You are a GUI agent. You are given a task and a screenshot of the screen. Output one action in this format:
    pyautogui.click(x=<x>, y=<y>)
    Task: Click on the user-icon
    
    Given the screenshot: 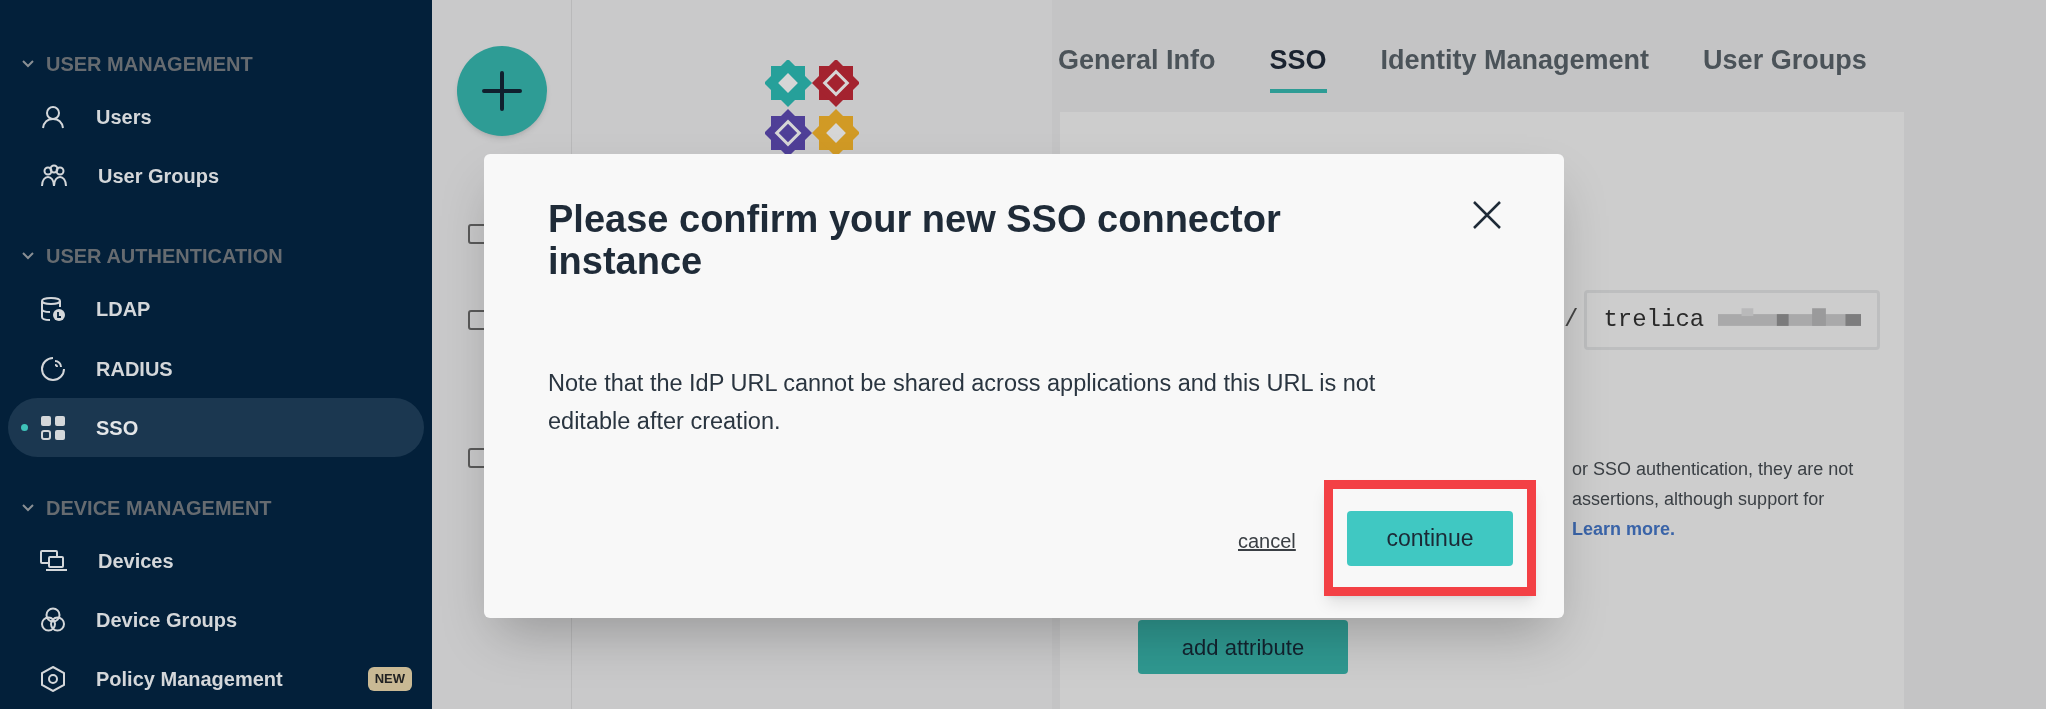 What is the action you would take?
    pyautogui.click(x=53, y=116)
    